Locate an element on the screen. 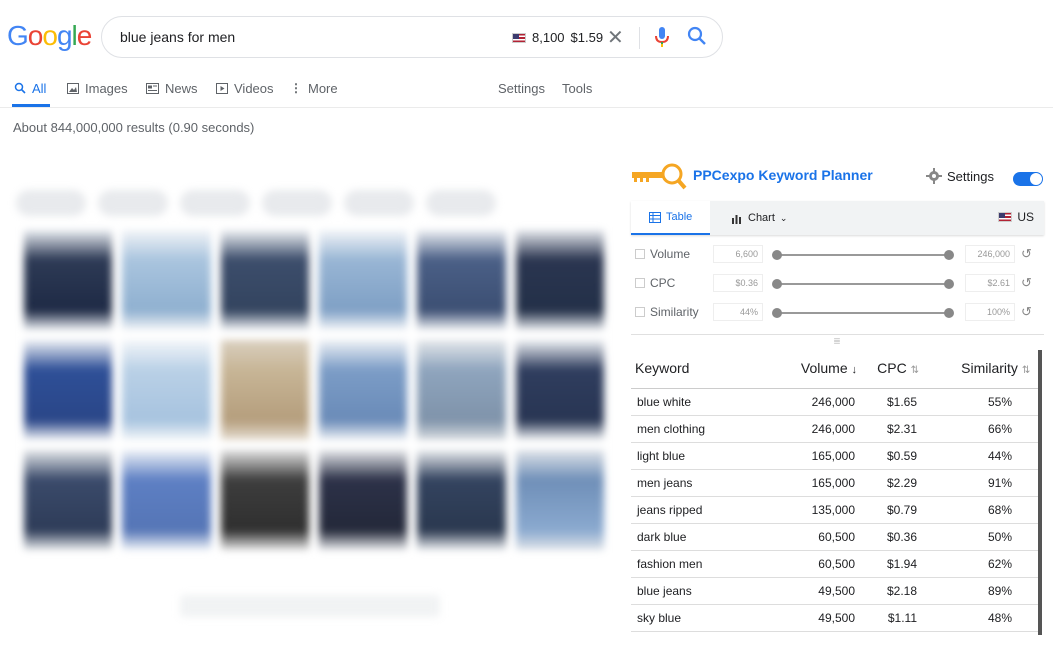 The width and height of the screenshot is (1053, 651). tab-label: More is located at coordinates (323, 88).